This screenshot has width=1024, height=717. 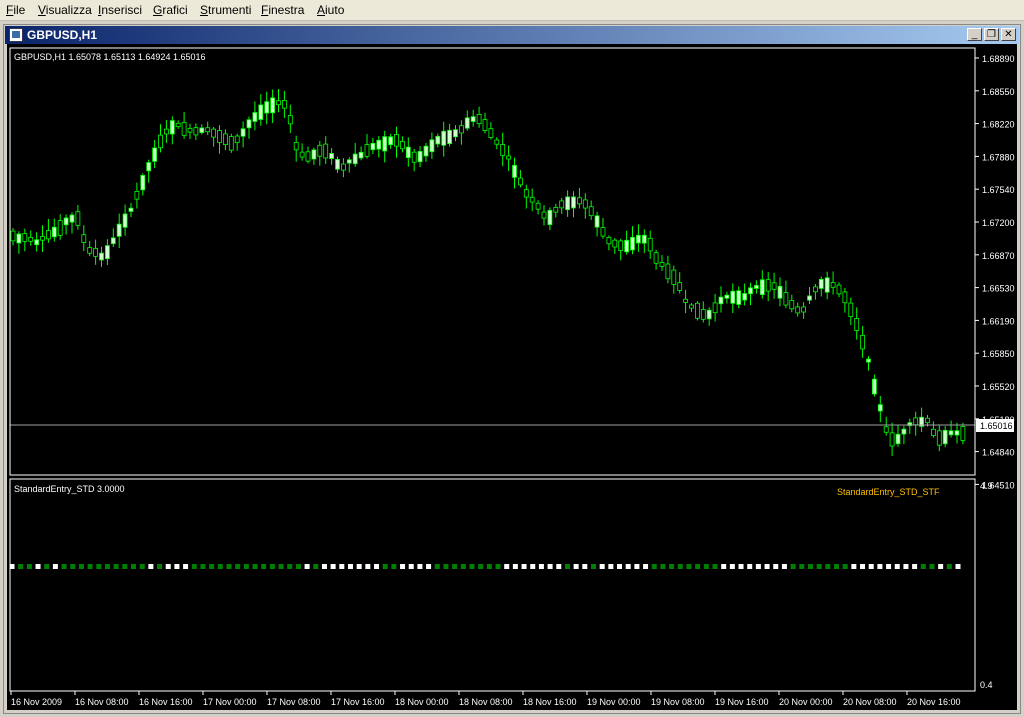 What do you see at coordinates (120, 10) in the screenshot?
I see `menu-inserisci: Inserisci` at bounding box center [120, 10].